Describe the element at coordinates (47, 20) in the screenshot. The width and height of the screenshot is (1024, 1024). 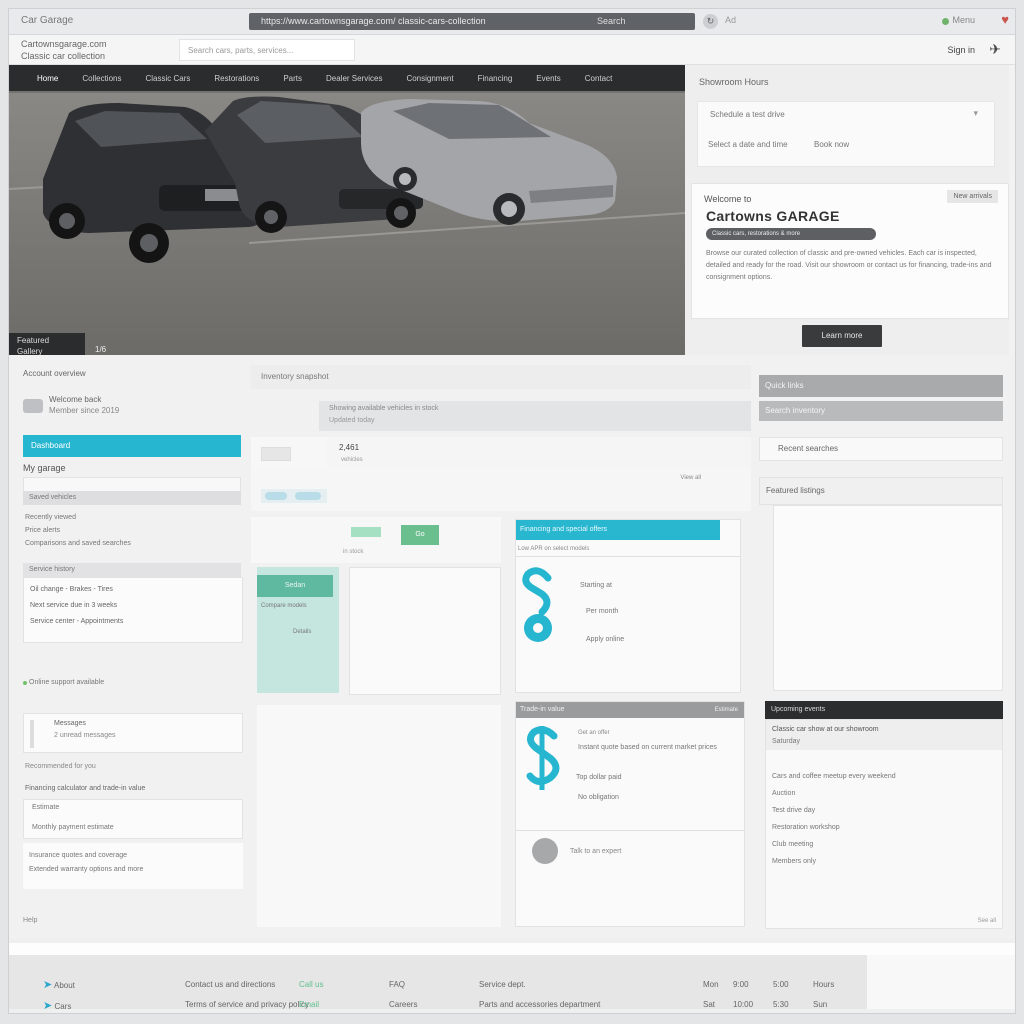
I see `tab-title: Car Garage` at that location.